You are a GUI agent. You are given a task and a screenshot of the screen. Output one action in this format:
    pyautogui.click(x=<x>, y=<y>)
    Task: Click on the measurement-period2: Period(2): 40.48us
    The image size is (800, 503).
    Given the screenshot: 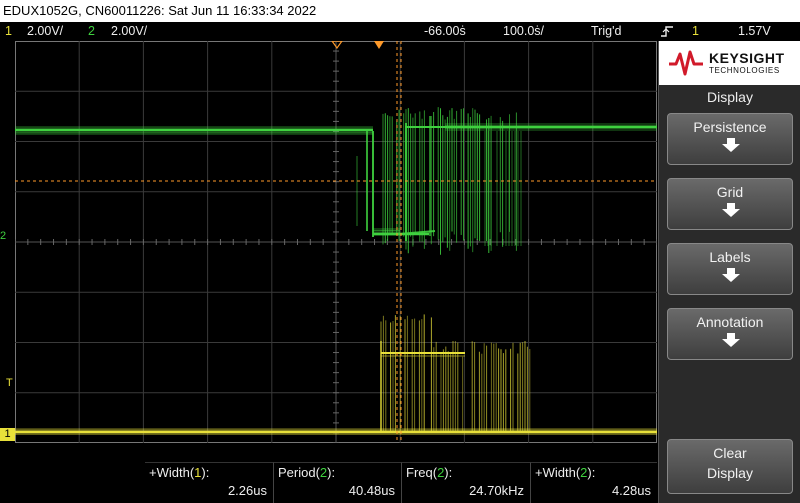 What is the action you would take?
    pyautogui.click(x=337, y=482)
    